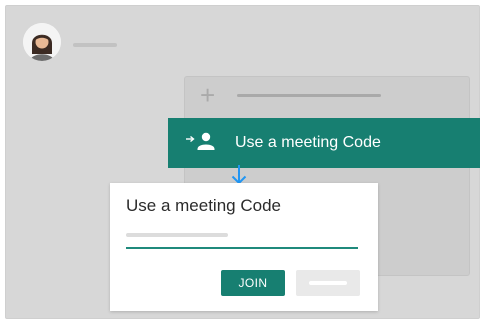  What do you see at coordinates (309, 95) in the screenshot?
I see `background-card-text-placeholder` at bounding box center [309, 95].